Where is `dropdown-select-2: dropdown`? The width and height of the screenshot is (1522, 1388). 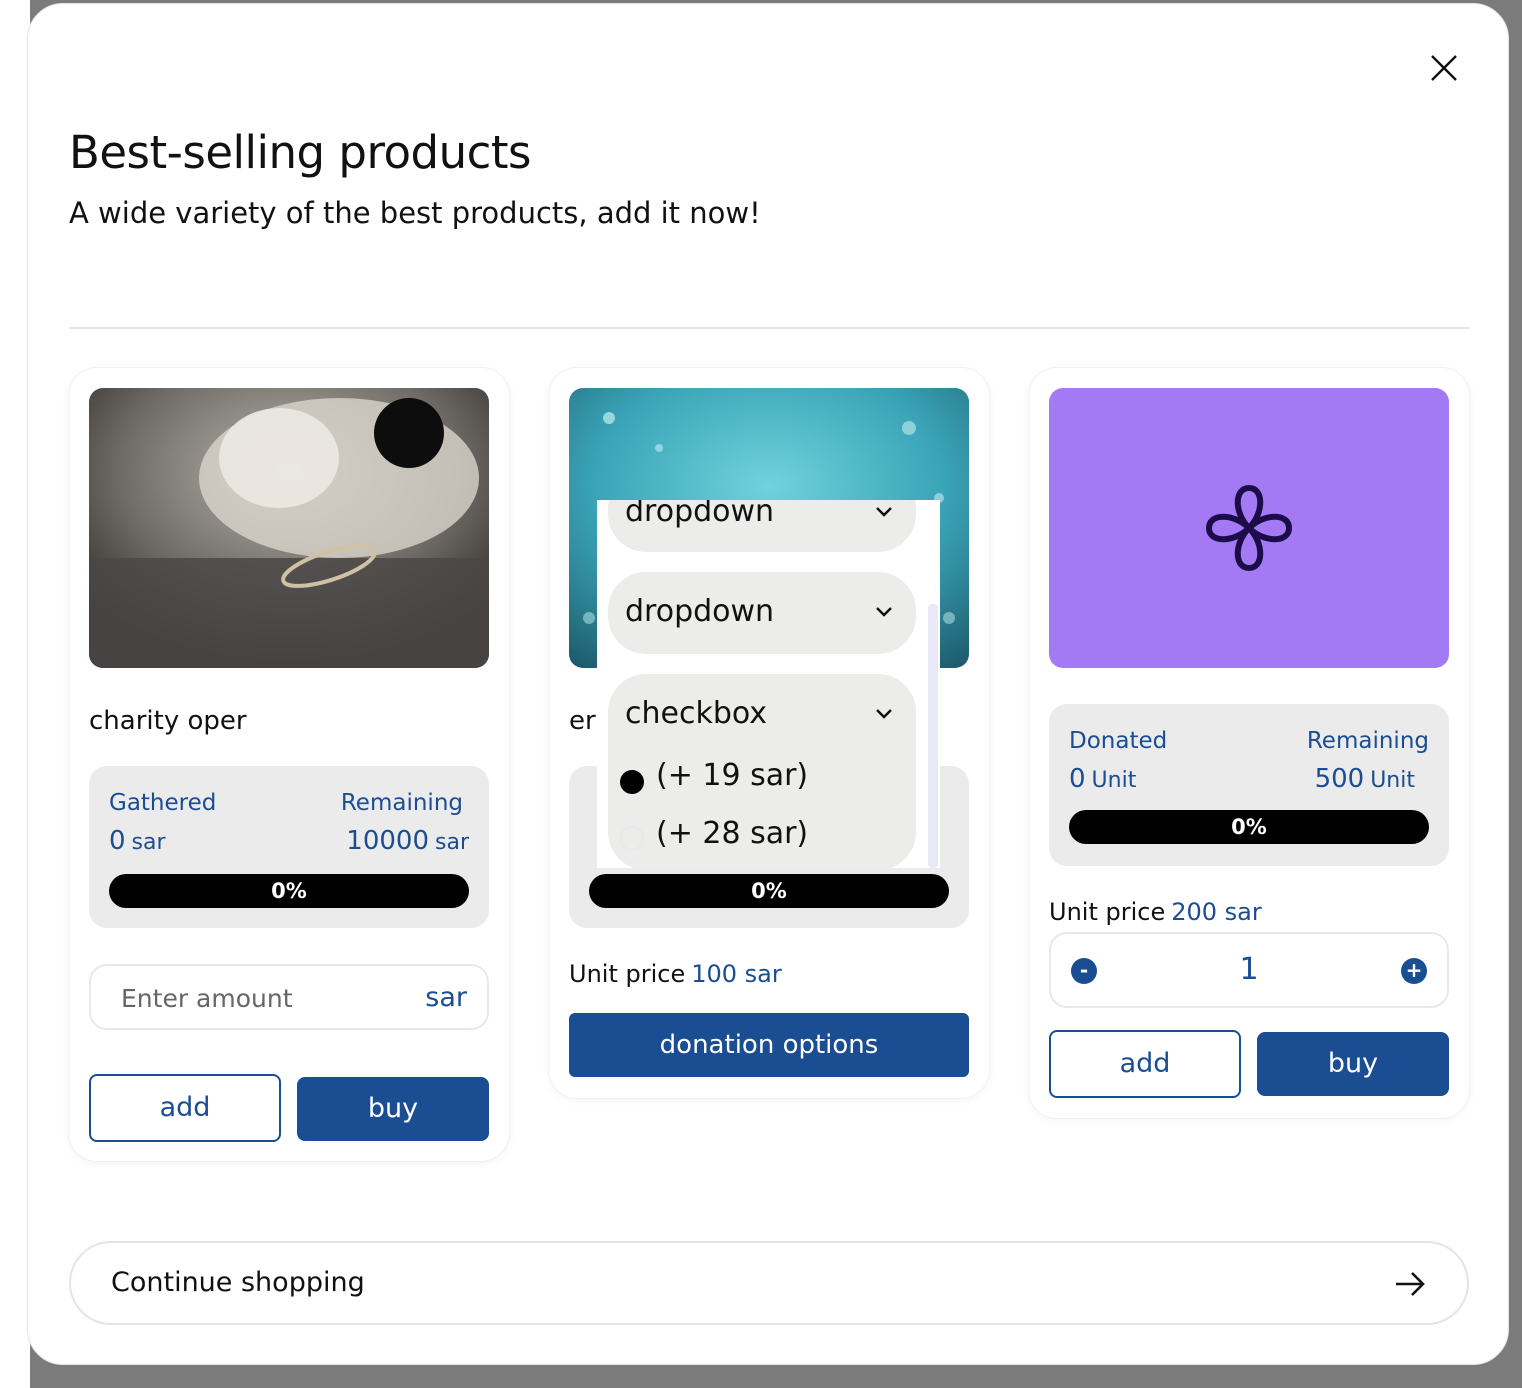 dropdown-select-2: dropdown is located at coordinates (762, 613).